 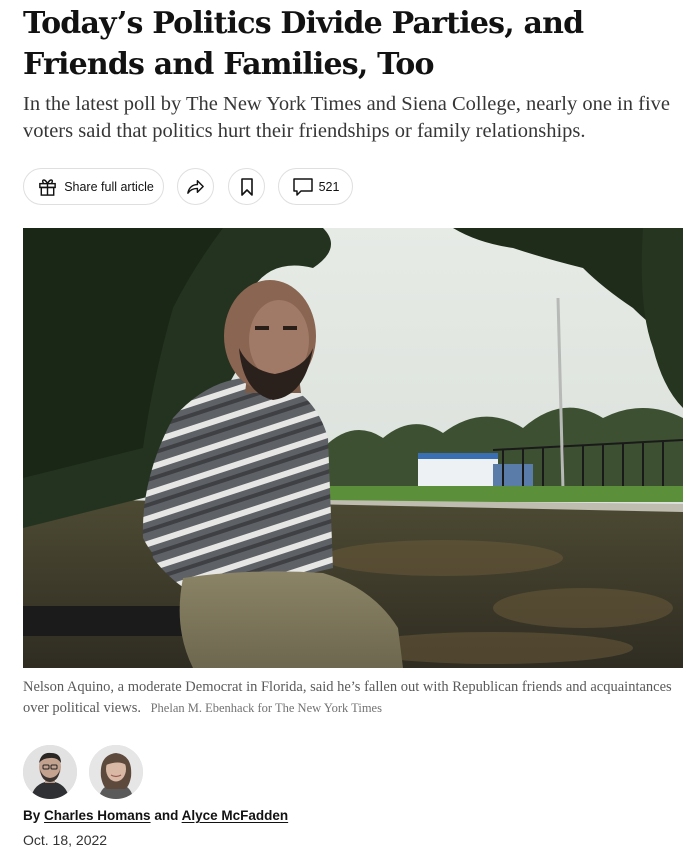 I want to click on share-arrow-icon, so click(x=195, y=186).